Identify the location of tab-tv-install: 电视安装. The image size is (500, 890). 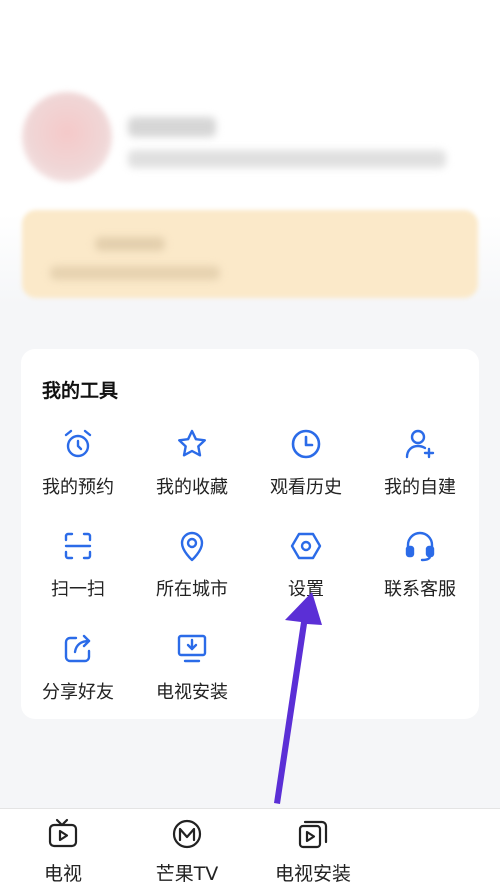
(313, 851).